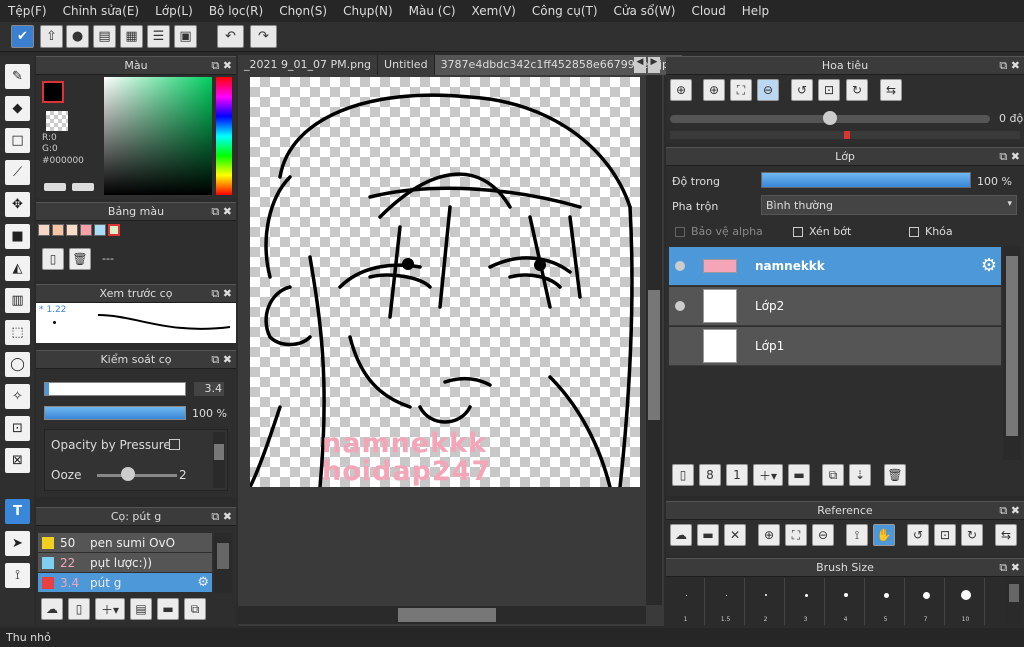  I want to click on blend-mode-select: Bình thường ▾, so click(889, 205).